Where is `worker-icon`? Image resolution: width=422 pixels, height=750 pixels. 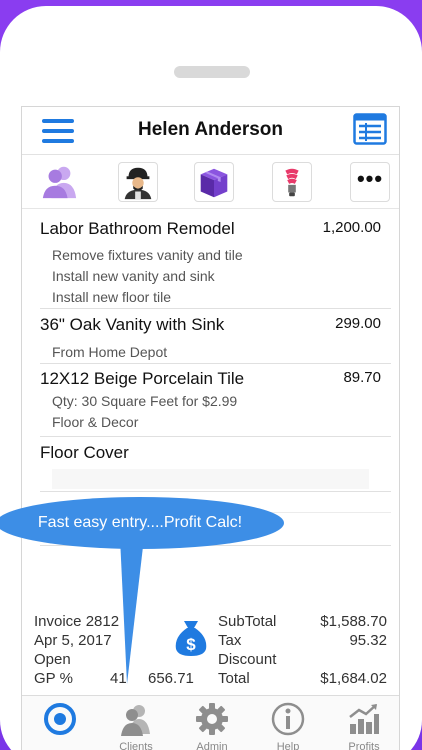
worker-icon is located at coordinates (138, 182).